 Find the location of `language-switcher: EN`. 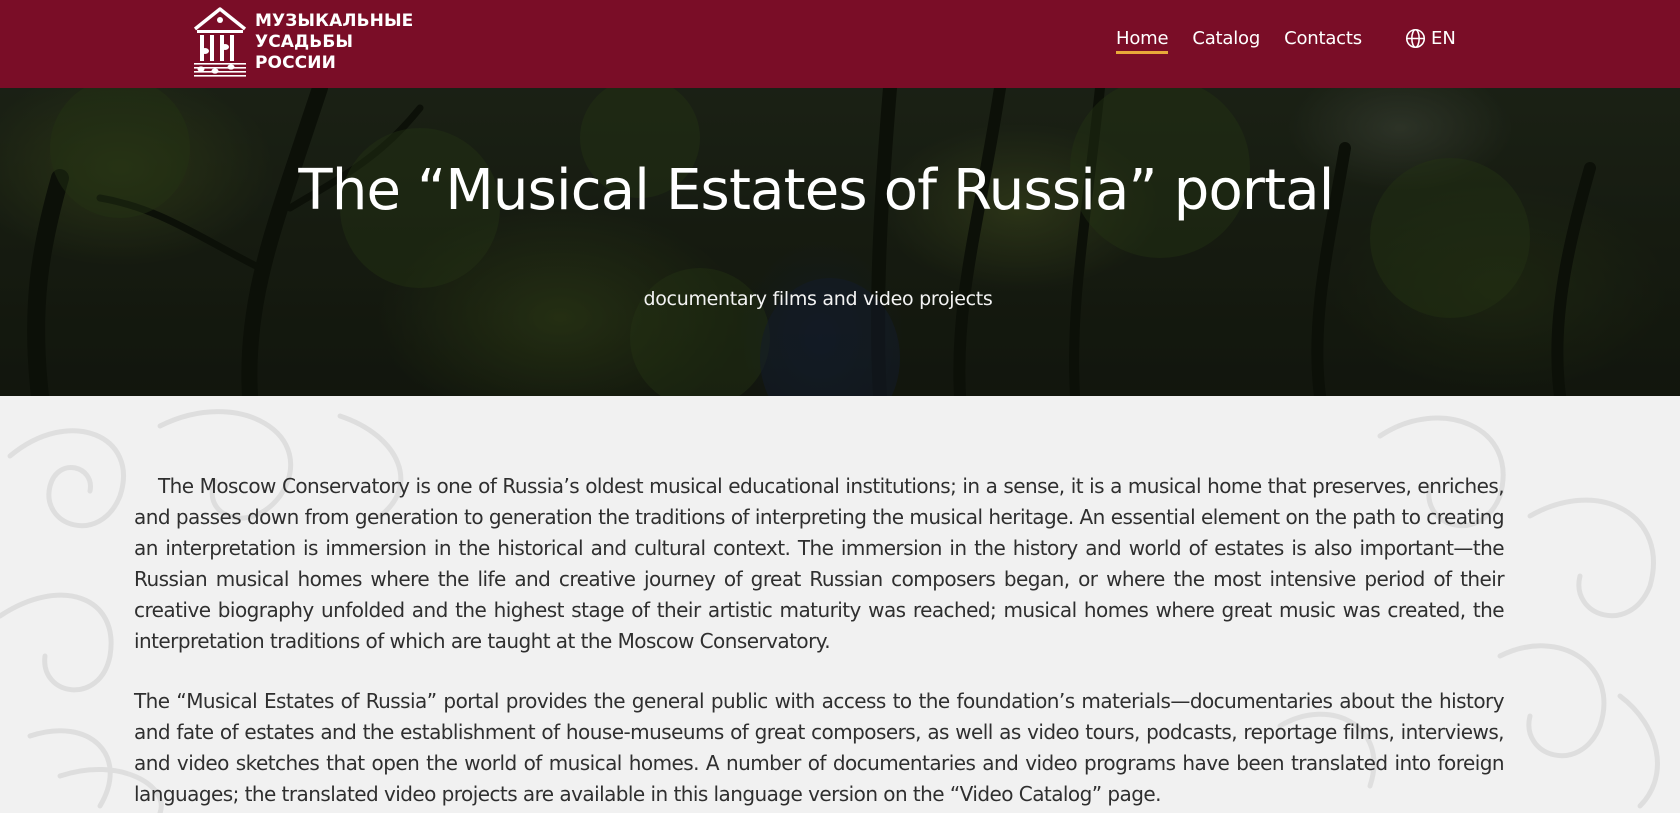

language-switcher: EN is located at coordinates (1430, 38).